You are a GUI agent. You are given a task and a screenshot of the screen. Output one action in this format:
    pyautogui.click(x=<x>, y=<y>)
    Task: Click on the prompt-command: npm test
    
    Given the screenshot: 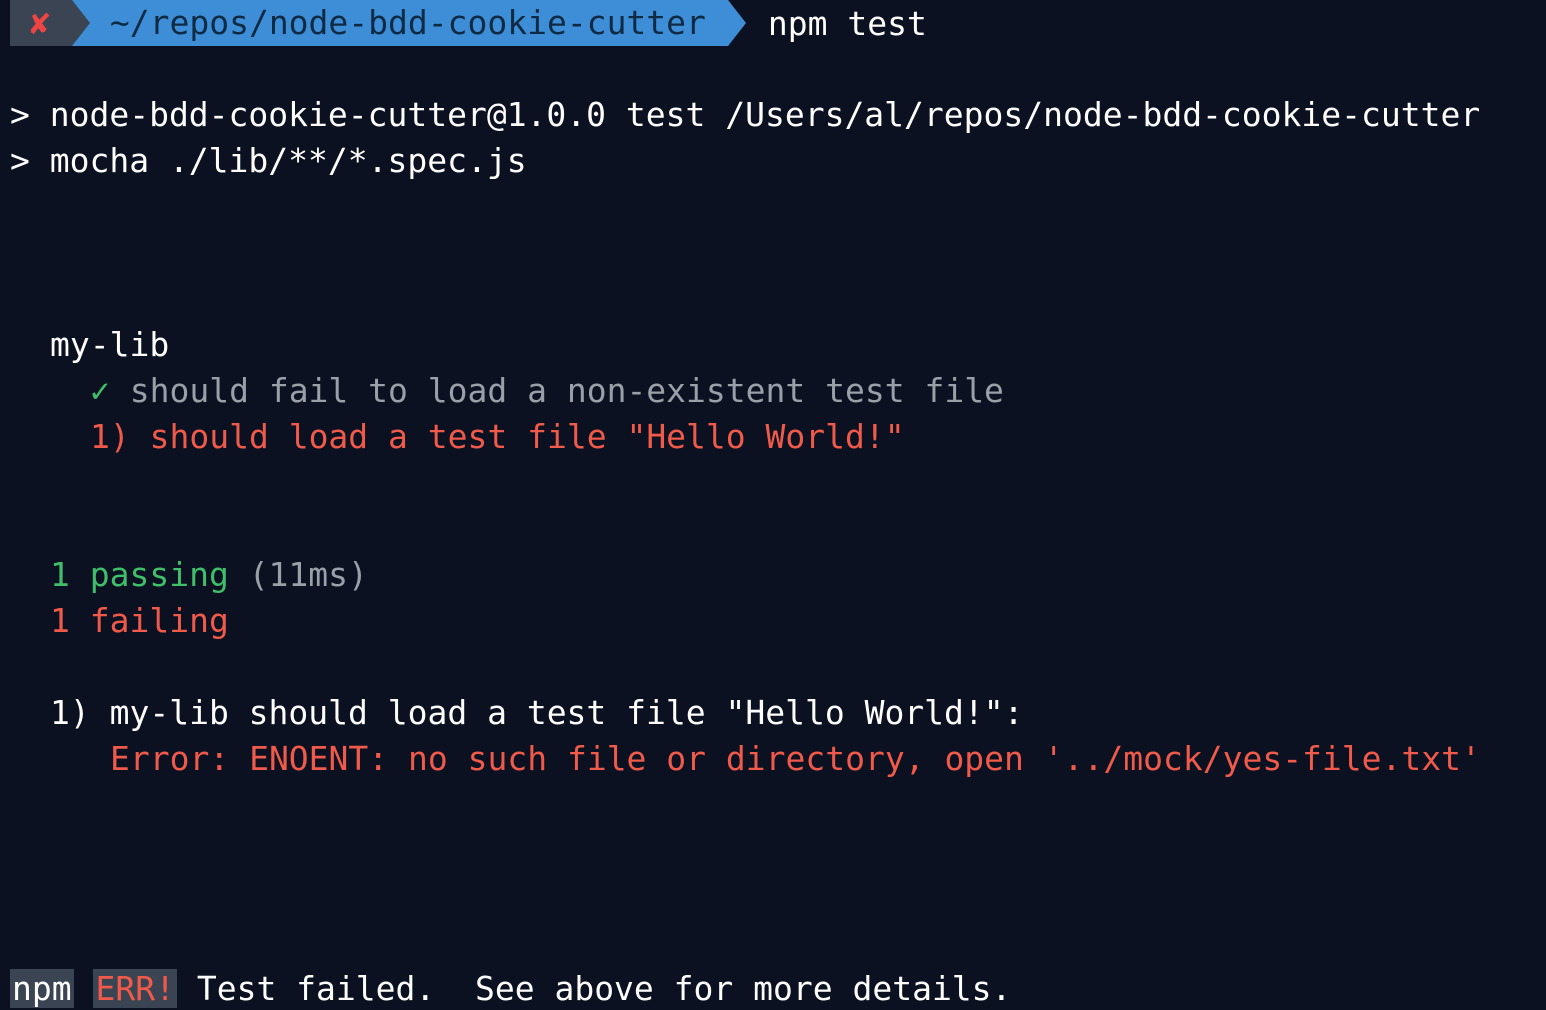 What is the action you would take?
    pyautogui.click(x=836, y=23)
    